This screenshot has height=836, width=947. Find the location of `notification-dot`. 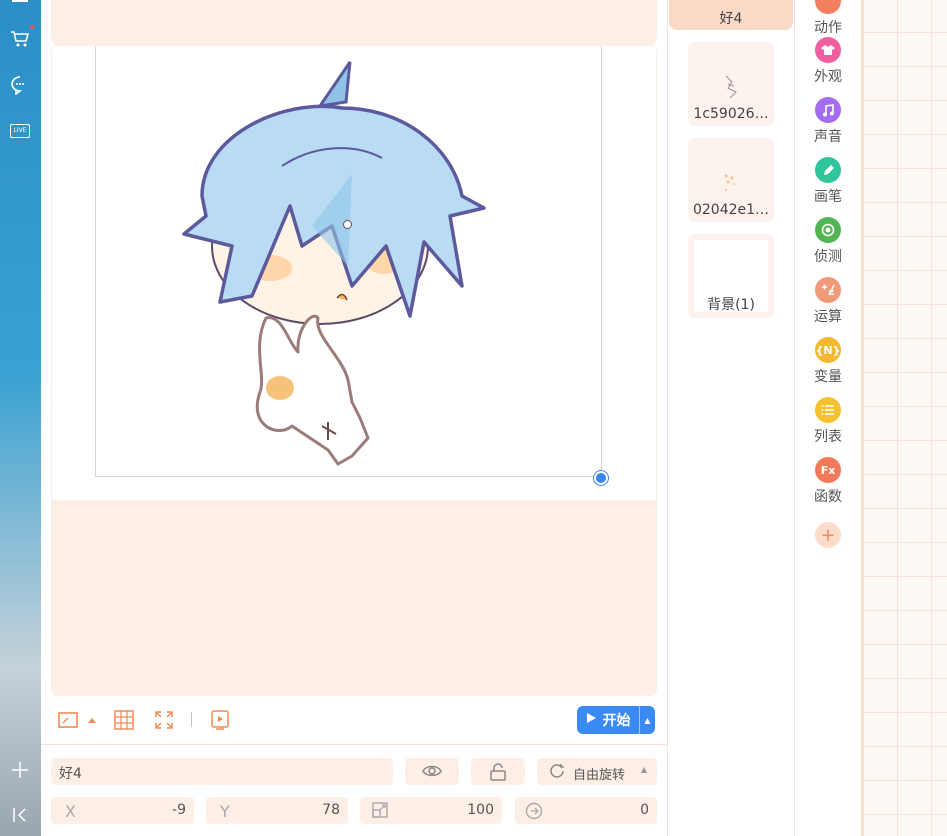

notification-dot is located at coordinates (32, 27).